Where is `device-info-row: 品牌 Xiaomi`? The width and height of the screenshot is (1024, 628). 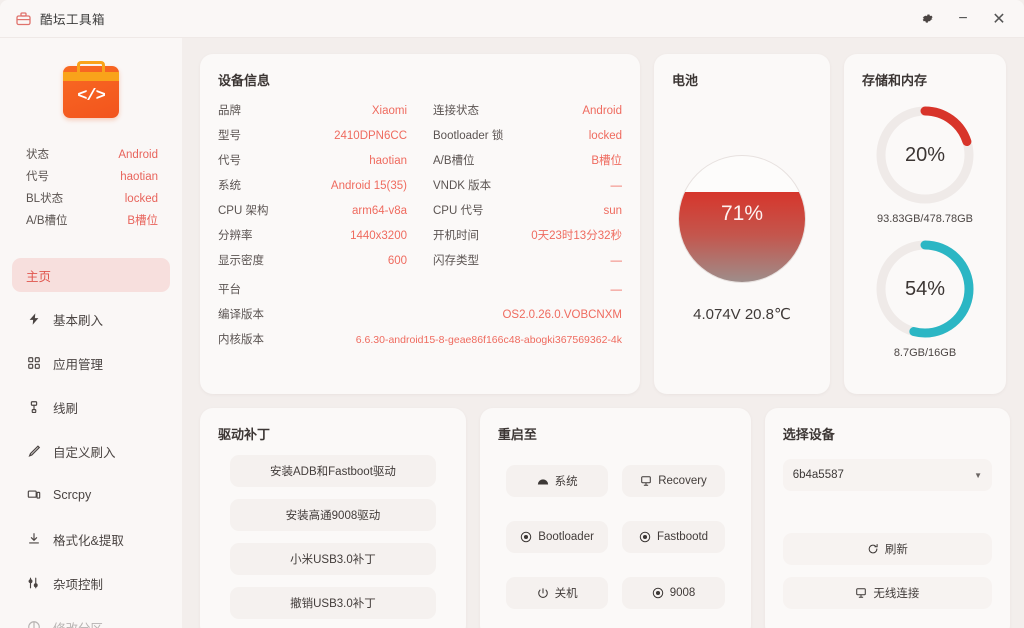 device-info-row: 品牌 Xiaomi is located at coordinates (312, 111).